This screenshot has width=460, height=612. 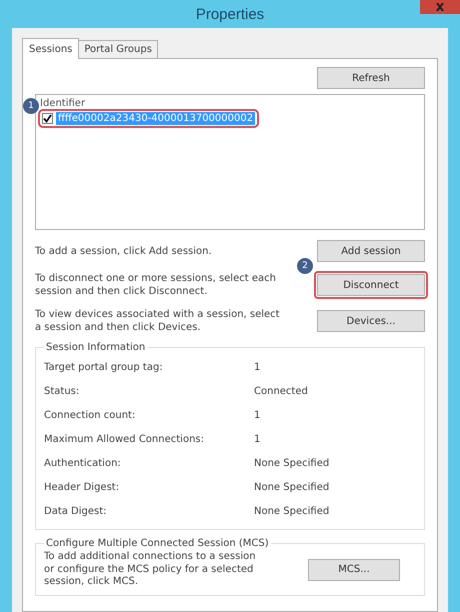 I want to click on checkbox, so click(x=47, y=118).